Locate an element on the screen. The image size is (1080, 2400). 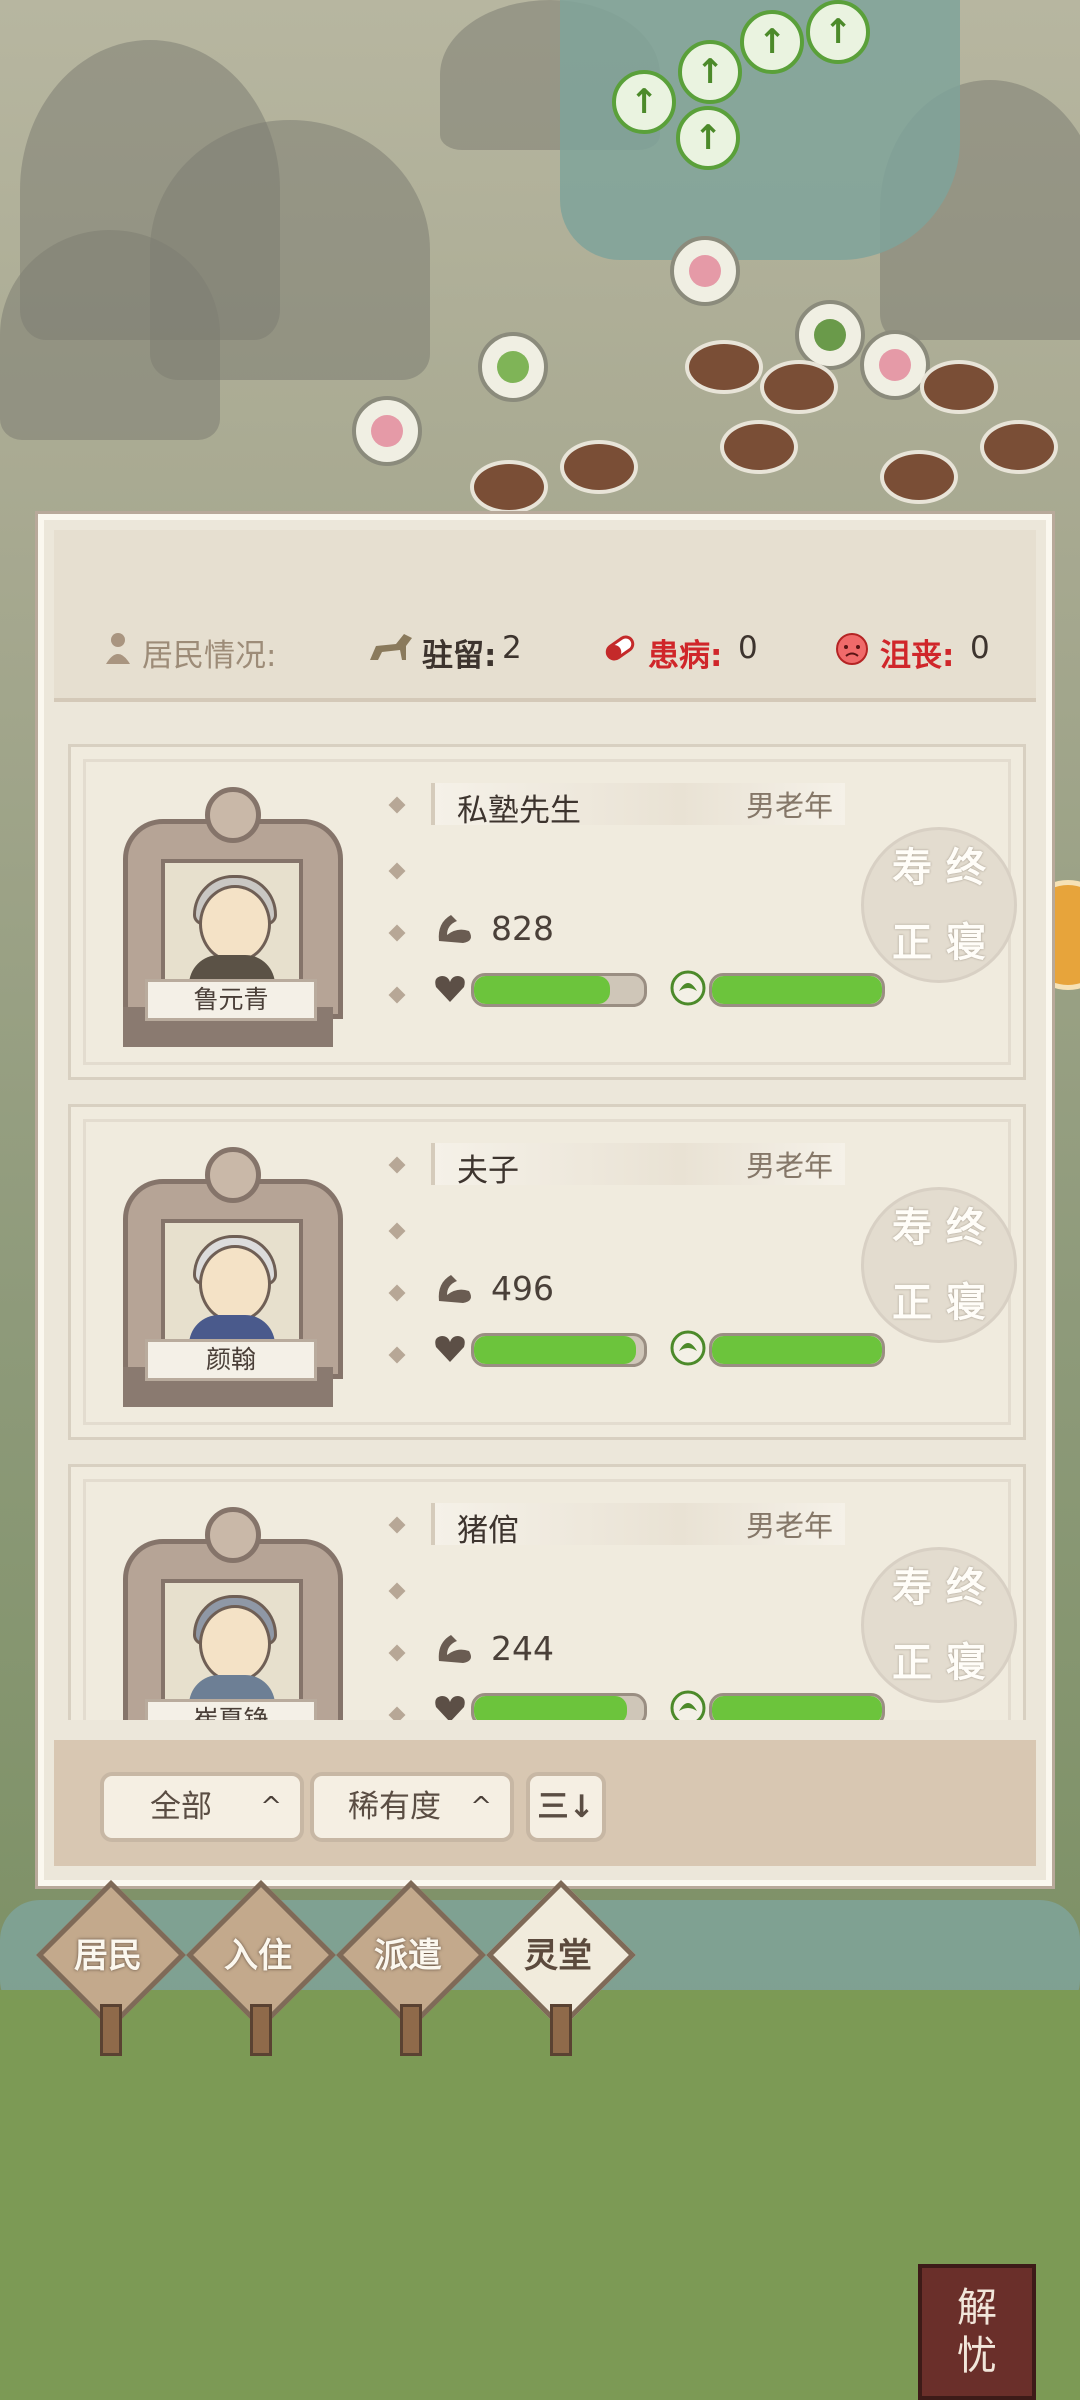
list-filter-bar: 全部 ^ 稀有度 ^ 三↓ is located at coordinates (545, 1803).